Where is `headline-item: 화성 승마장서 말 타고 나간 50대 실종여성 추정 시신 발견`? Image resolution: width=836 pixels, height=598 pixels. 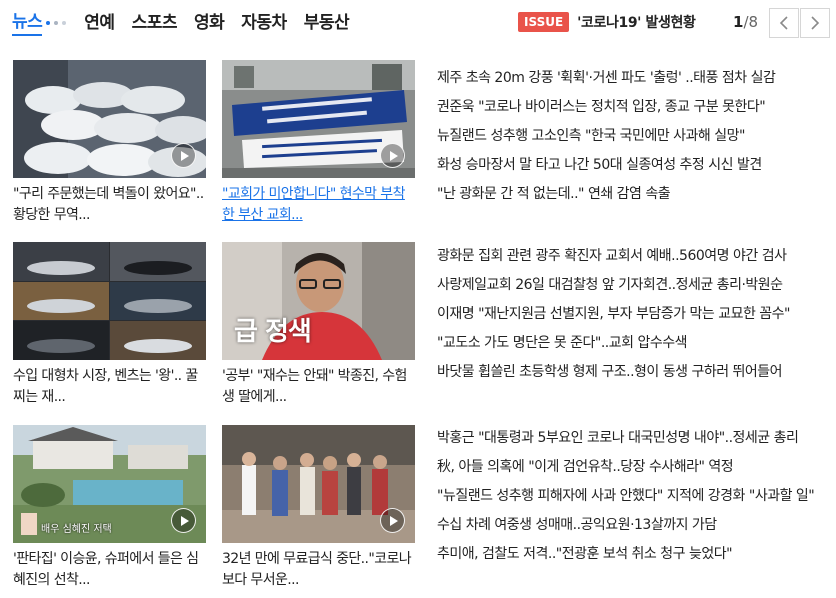 headline-item: 화성 승마장서 말 타고 나간 50대 실종여성 추정 시신 발견 is located at coordinates (634, 169).